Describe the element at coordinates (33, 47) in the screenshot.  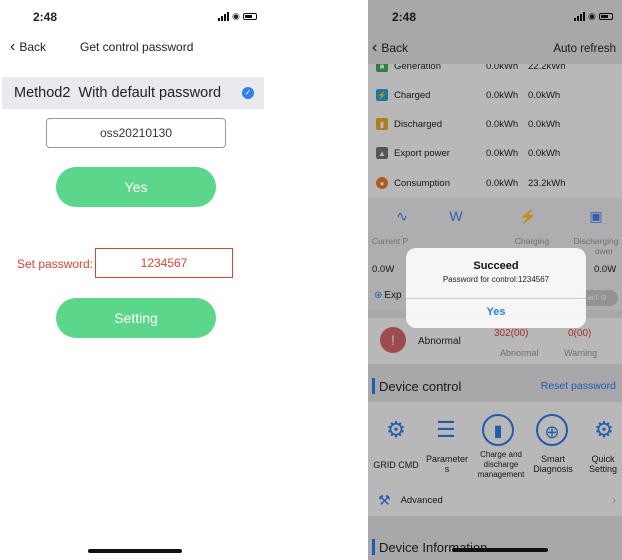
I see `back-label: Back` at that location.